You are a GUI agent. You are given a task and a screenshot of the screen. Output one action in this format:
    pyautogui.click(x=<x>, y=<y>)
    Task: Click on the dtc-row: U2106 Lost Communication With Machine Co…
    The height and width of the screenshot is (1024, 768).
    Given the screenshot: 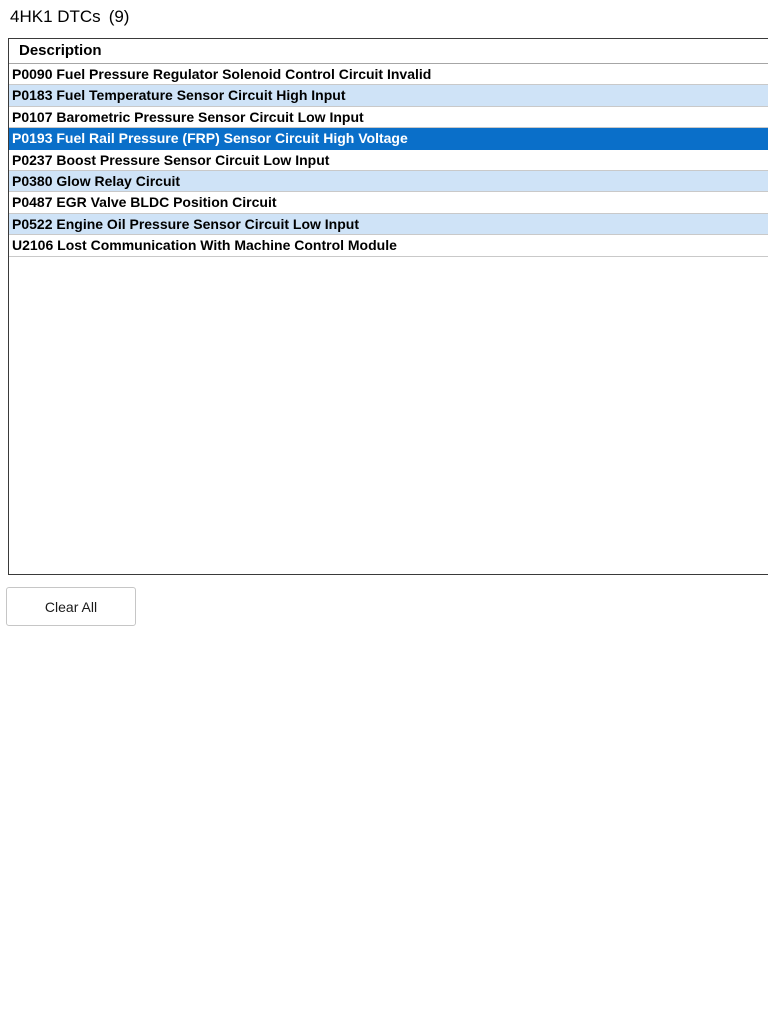 What is the action you would take?
    pyautogui.click(x=388, y=246)
    